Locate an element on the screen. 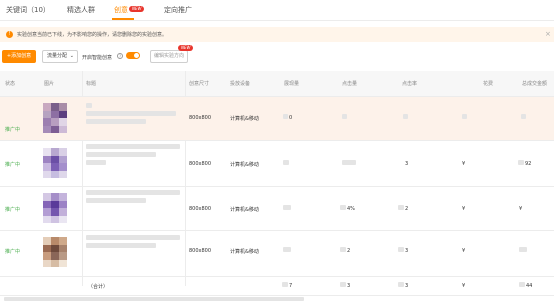  tab-keywords: 关键词（10） is located at coordinates (28, 10).